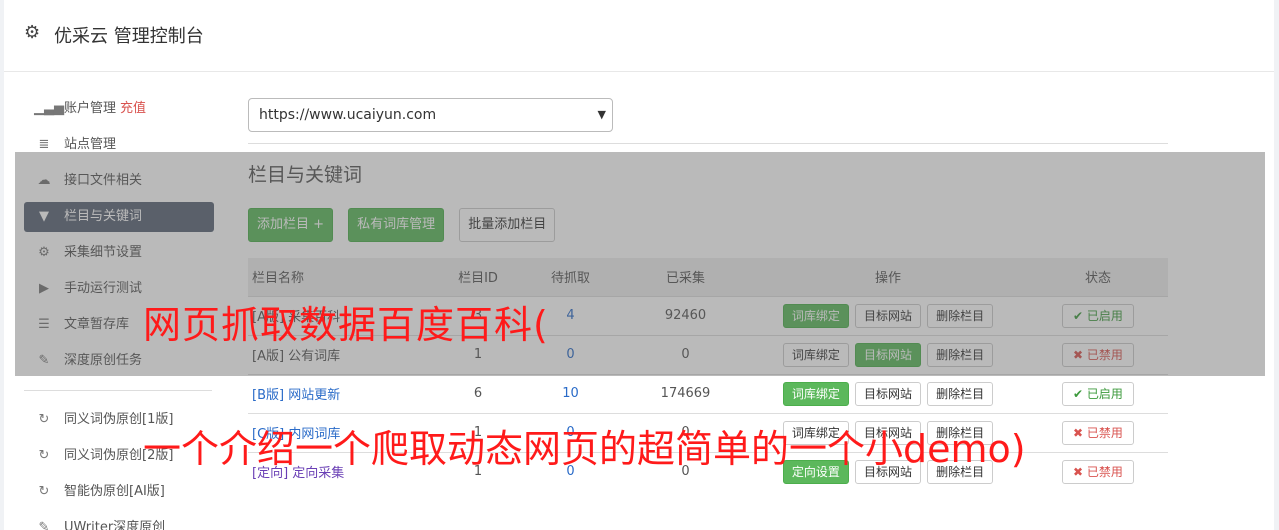 The image size is (1279, 530). Describe the element at coordinates (114, 491) in the screenshot. I see `sidebar-item-label: 智能伪原创[AI版]` at that location.